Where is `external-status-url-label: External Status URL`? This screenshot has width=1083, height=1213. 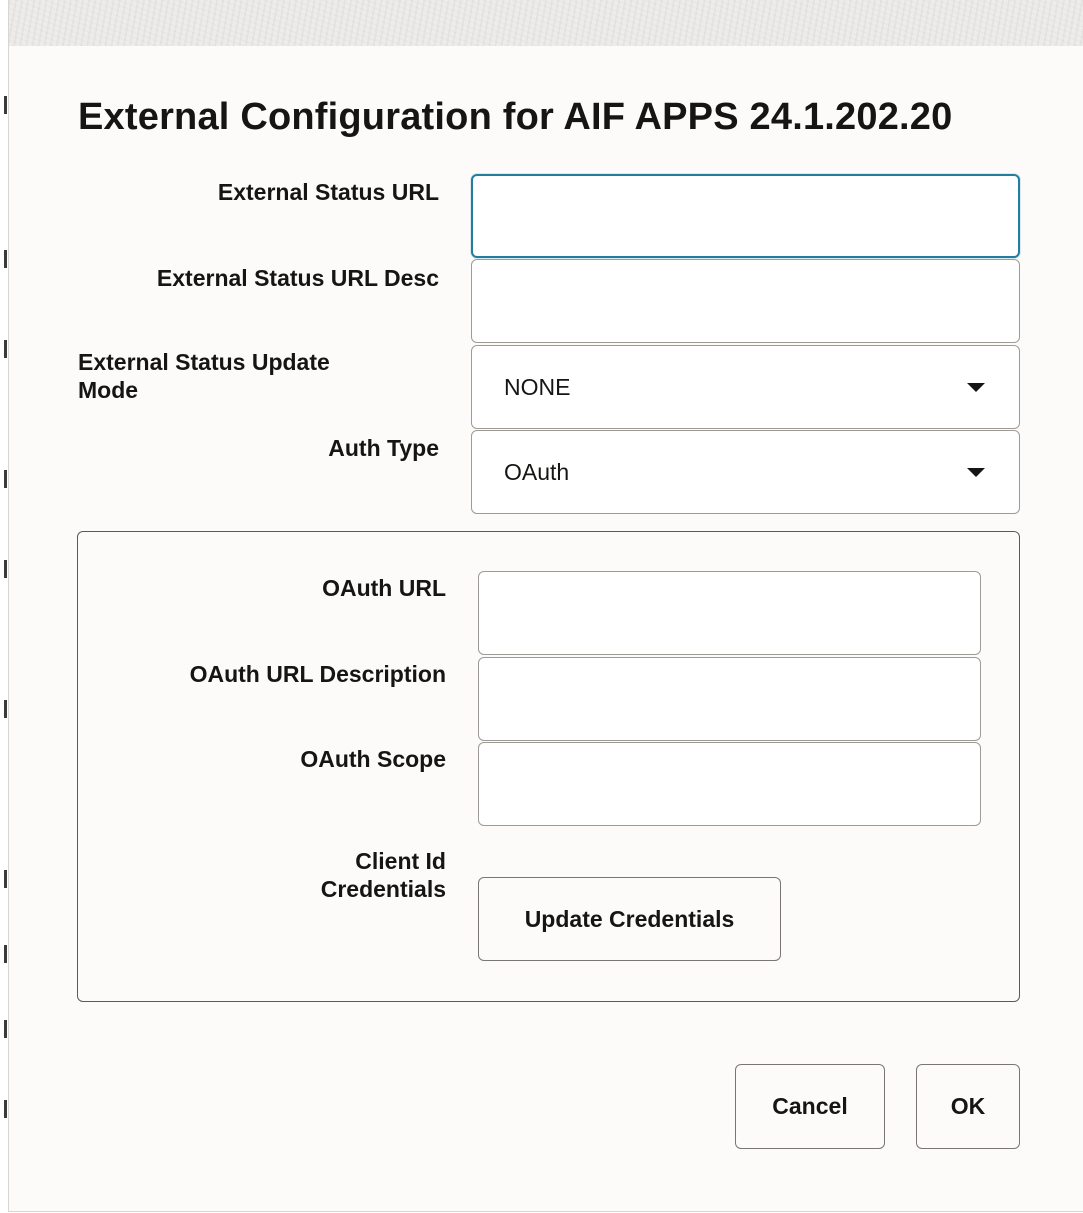 external-status-url-label: External Status URL is located at coordinates (328, 192).